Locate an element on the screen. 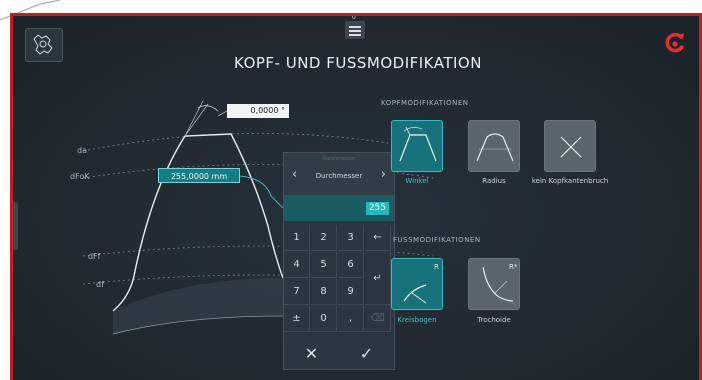 This screenshot has width=702, height=380. close-cross-icon is located at coordinates (571, 147).